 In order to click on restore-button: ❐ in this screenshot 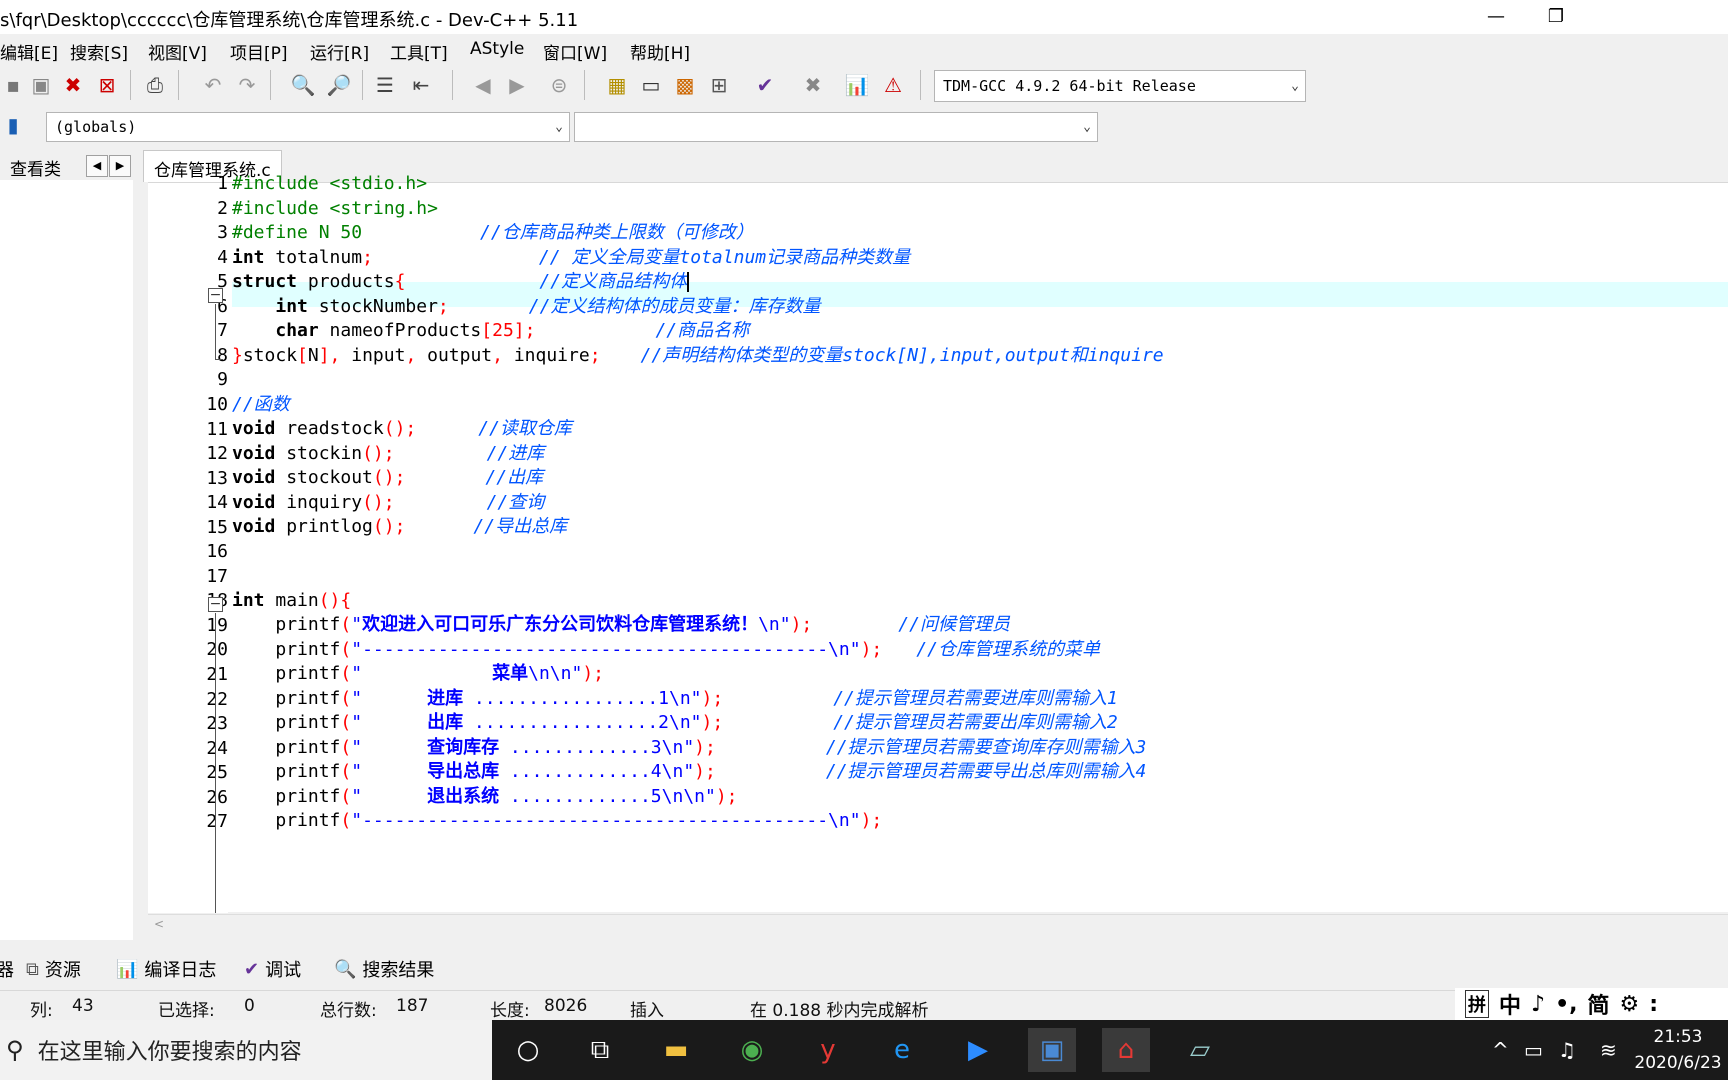, I will do `click(1556, 17)`.